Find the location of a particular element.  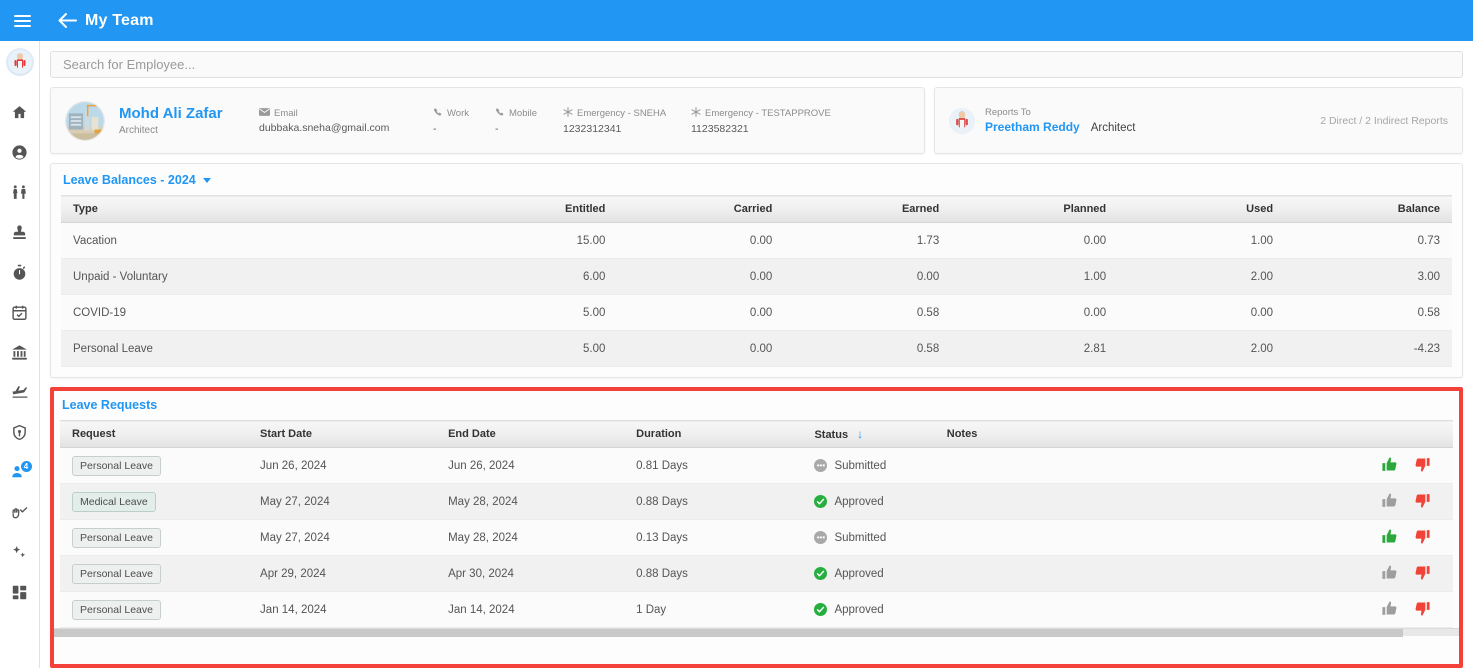

reports-count: 2 Direct / 2 Indirect Reports is located at coordinates (1384, 120).